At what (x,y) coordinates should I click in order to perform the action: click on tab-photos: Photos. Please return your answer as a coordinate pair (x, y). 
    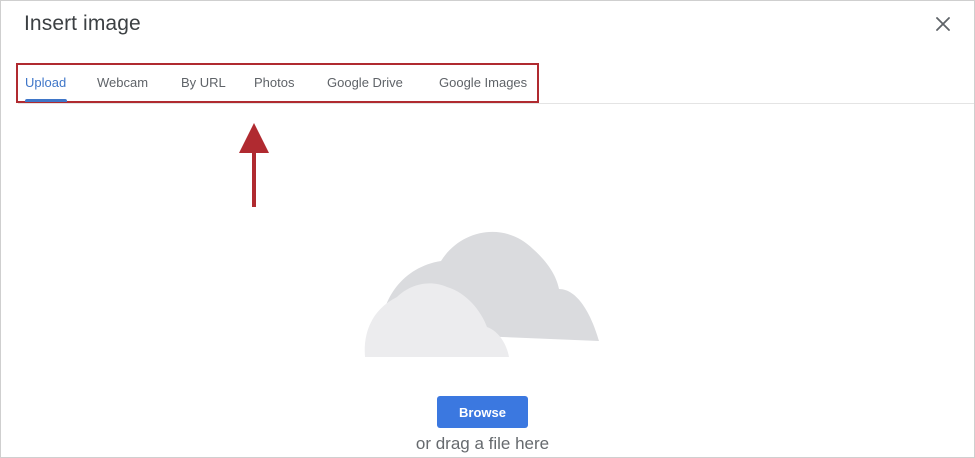
    Looking at the image, I should click on (274, 82).